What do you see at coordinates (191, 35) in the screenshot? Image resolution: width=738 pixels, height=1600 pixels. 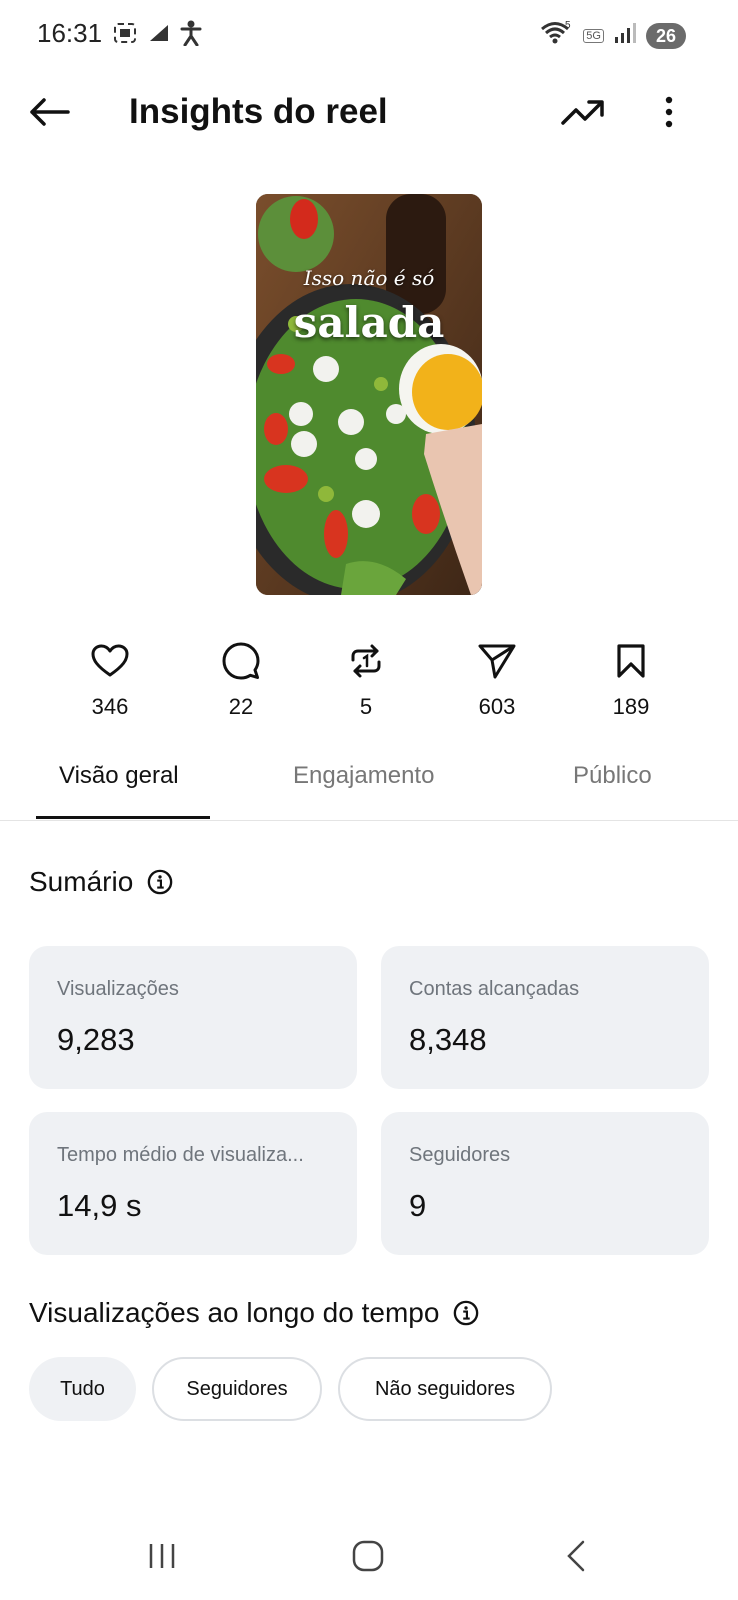 I see `accessibility-icon` at bounding box center [191, 35].